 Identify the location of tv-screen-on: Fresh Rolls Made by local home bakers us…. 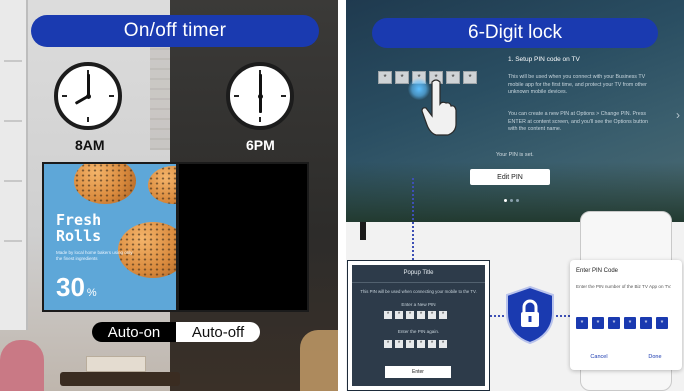
(110, 237).